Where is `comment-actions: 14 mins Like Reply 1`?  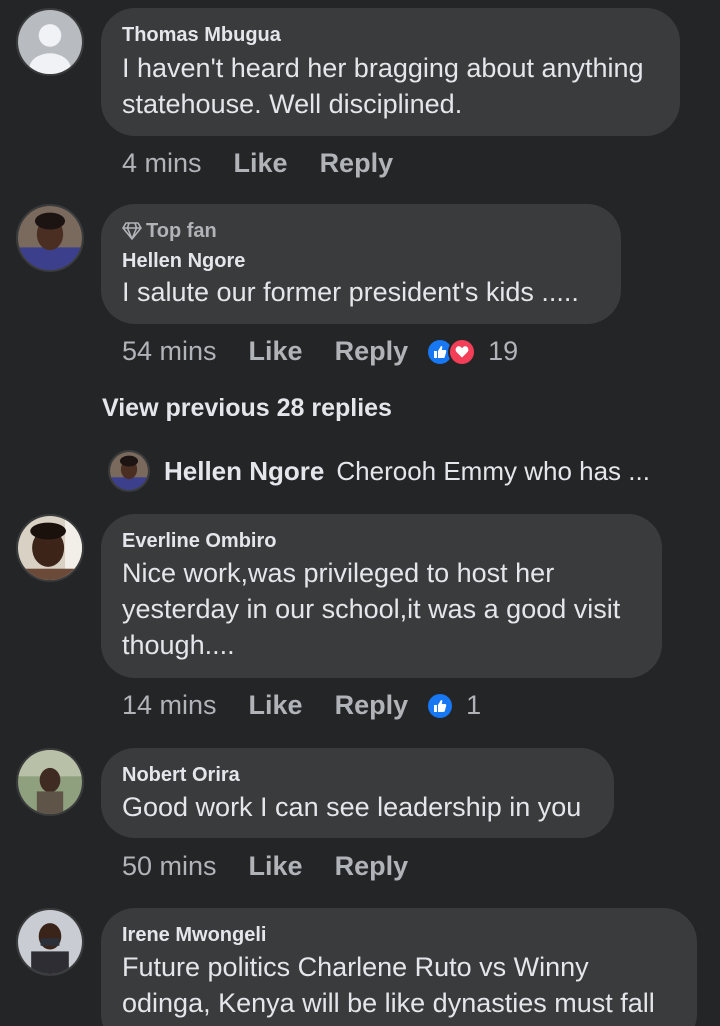
comment-actions: 14 mins Like Reply 1 is located at coordinates (301, 705).